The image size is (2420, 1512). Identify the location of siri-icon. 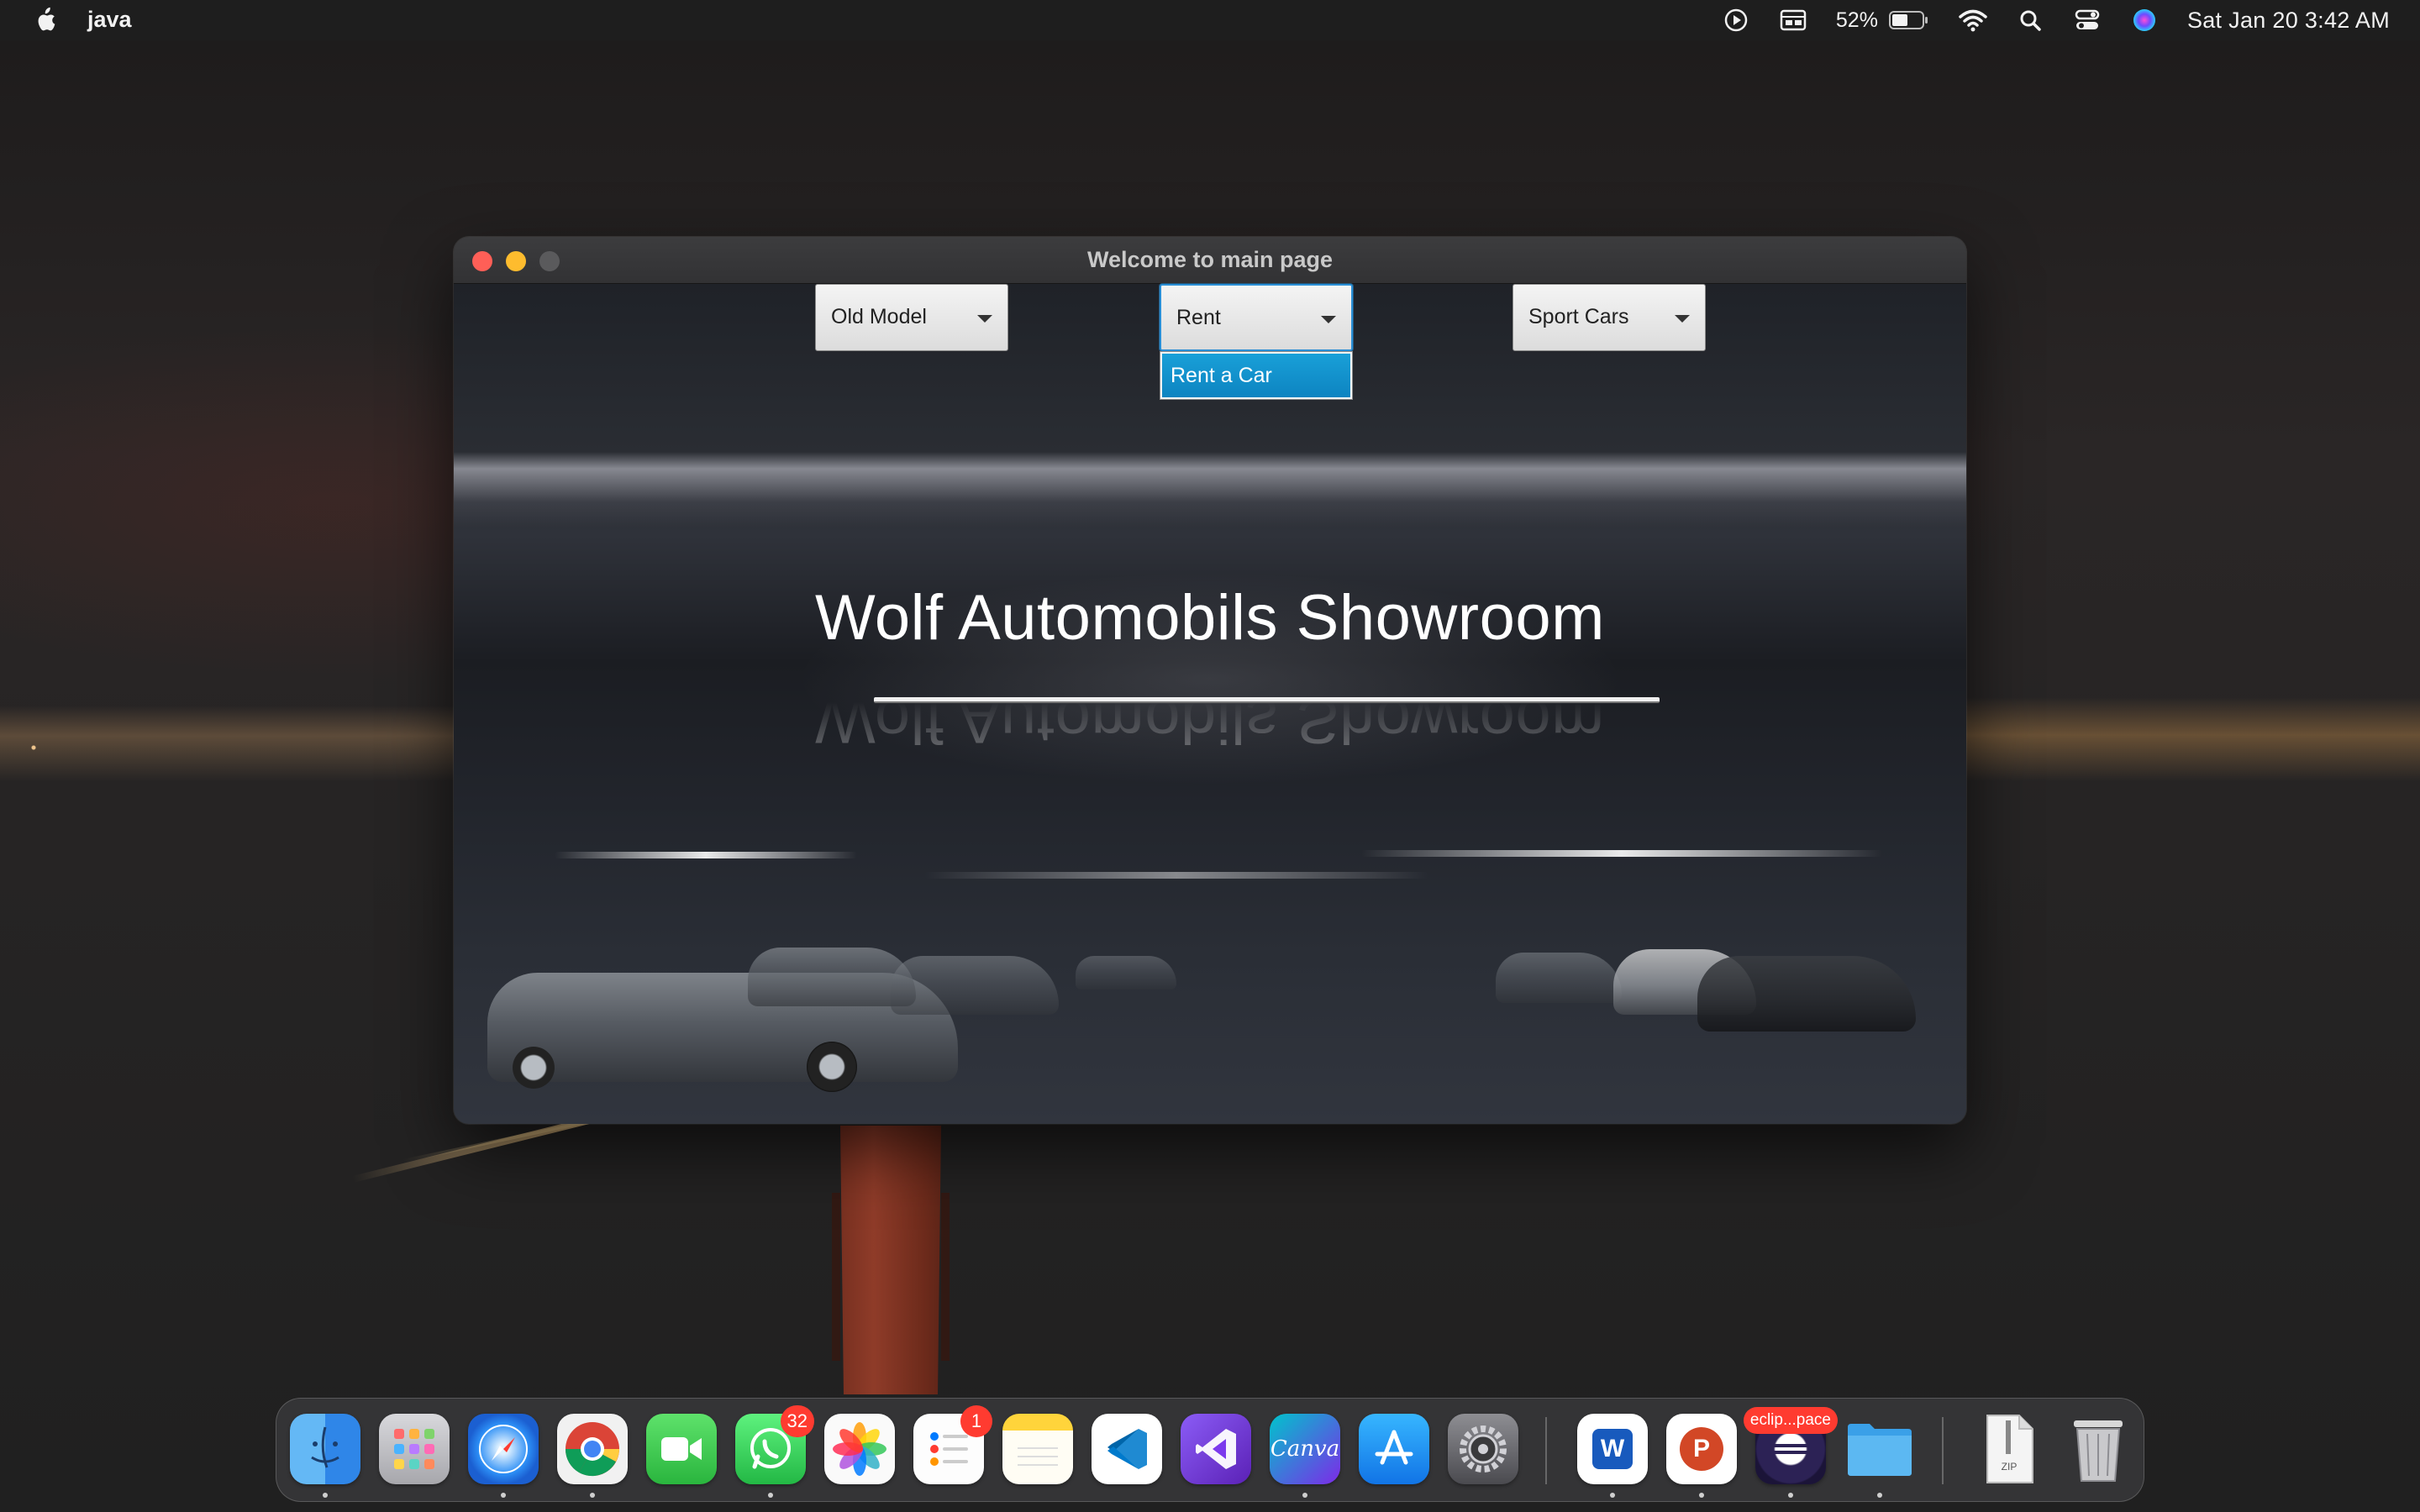
(2145, 20).